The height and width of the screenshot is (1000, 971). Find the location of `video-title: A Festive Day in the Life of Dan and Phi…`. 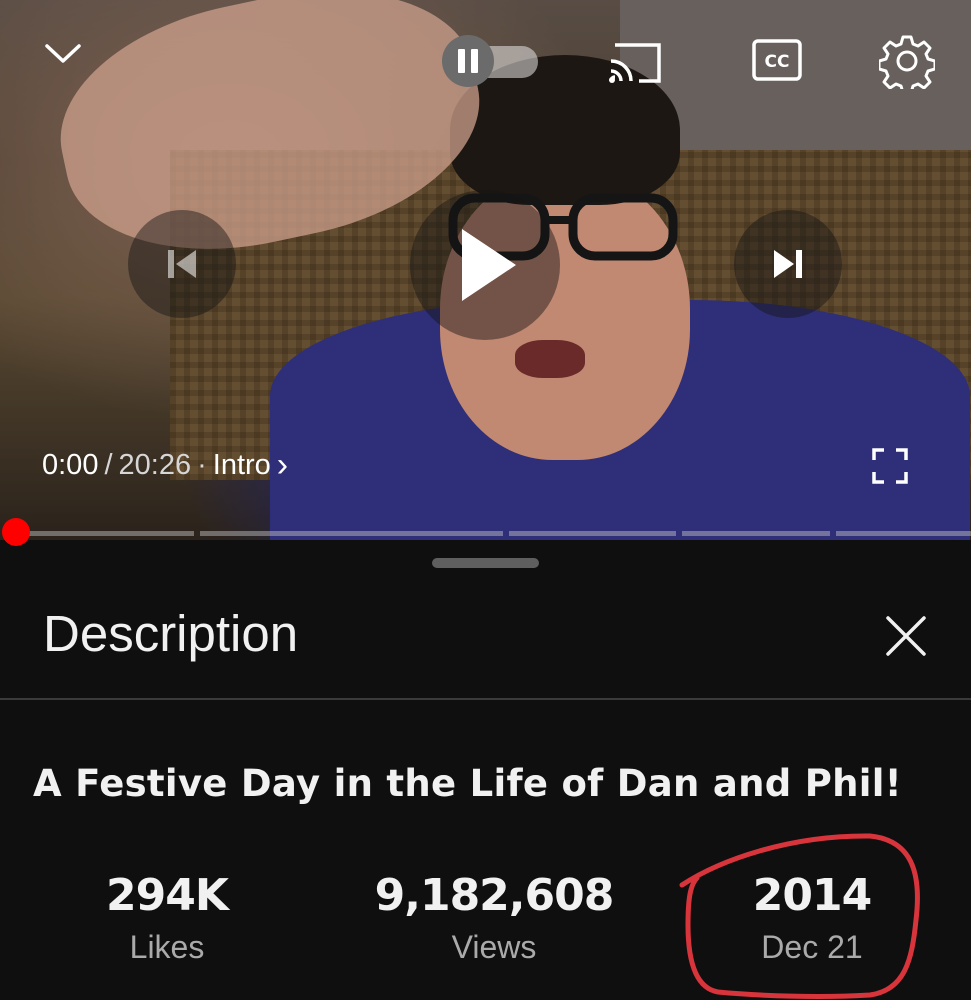

video-title: A Festive Day in the Life of Dan and Phi… is located at coordinates (467, 783).